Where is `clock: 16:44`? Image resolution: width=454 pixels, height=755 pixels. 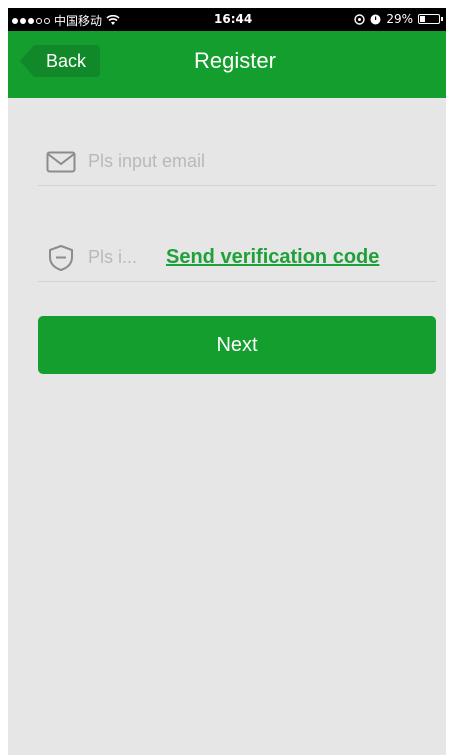 clock: 16:44 is located at coordinates (233, 19).